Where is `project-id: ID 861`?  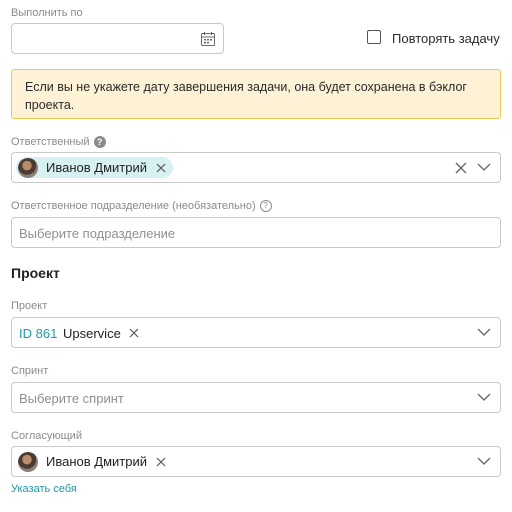
project-id: ID 861 is located at coordinates (38, 333).